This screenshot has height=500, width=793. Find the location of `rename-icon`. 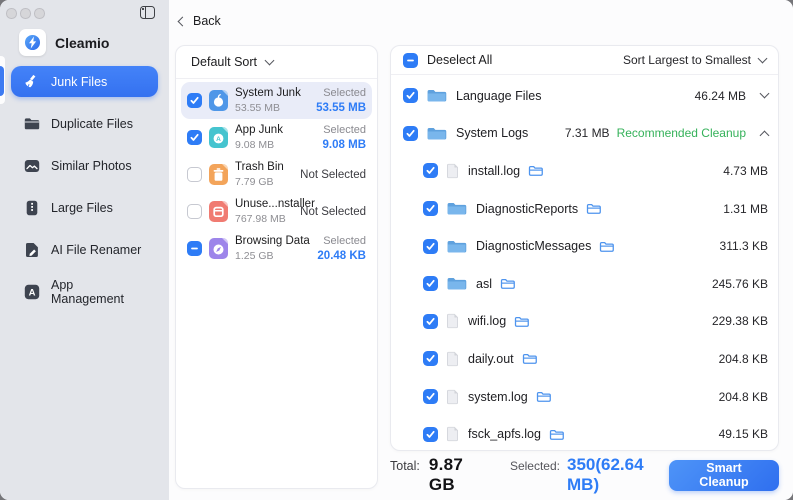

rename-icon is located at coordinates (32, 250).